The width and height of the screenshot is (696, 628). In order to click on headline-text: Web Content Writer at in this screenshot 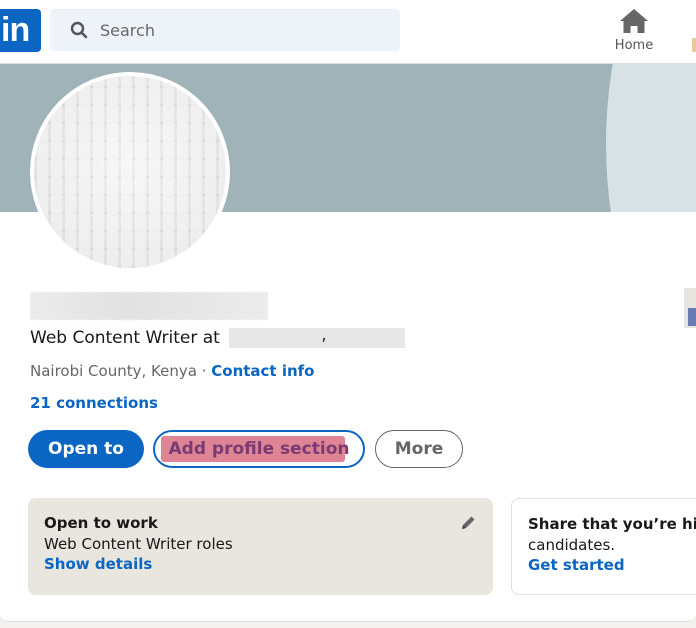, I will do `click(125, 338)`.